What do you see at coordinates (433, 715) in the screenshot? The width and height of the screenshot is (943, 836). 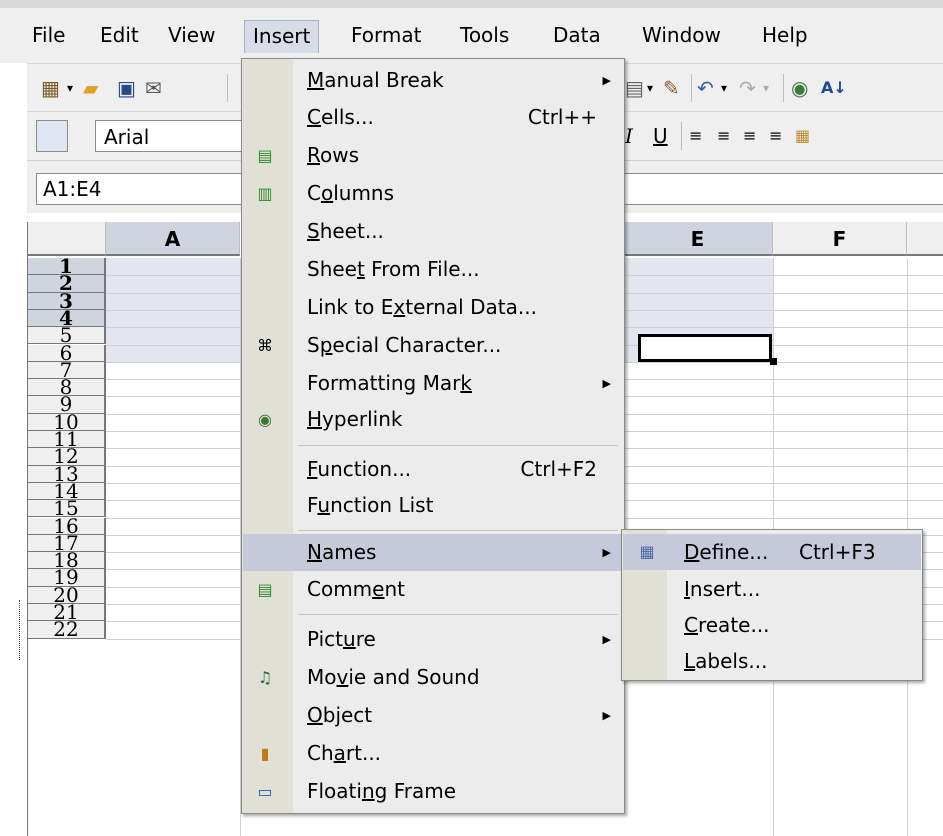 I see `menu-item-object: Object ▶` at bounding box center [433, 715].